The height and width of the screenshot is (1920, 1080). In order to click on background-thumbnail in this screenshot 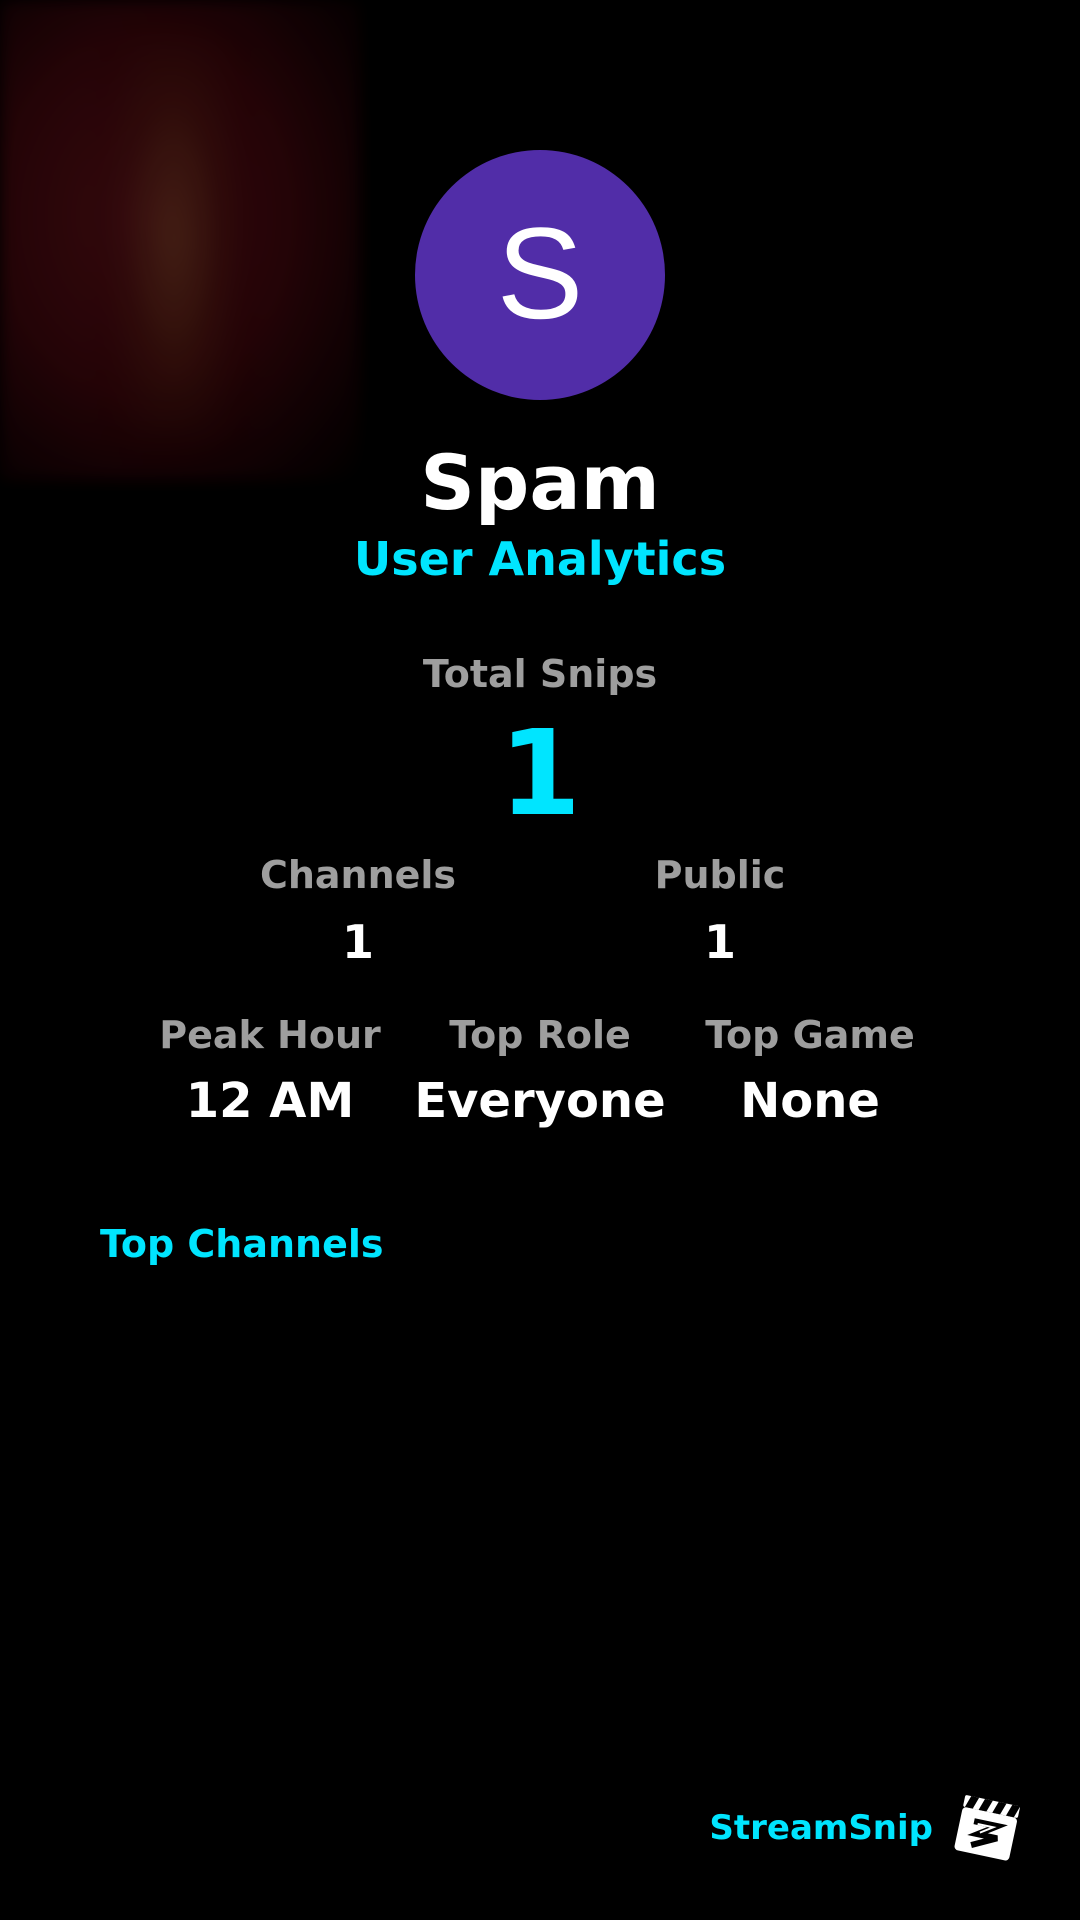, I will do `click(180, 240)`.